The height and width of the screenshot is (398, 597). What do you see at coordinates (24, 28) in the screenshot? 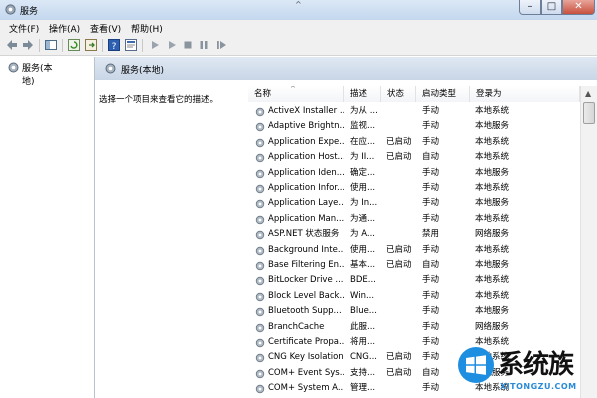
I see `menu-file: 文件(F)` at bounding box center [24, 28].